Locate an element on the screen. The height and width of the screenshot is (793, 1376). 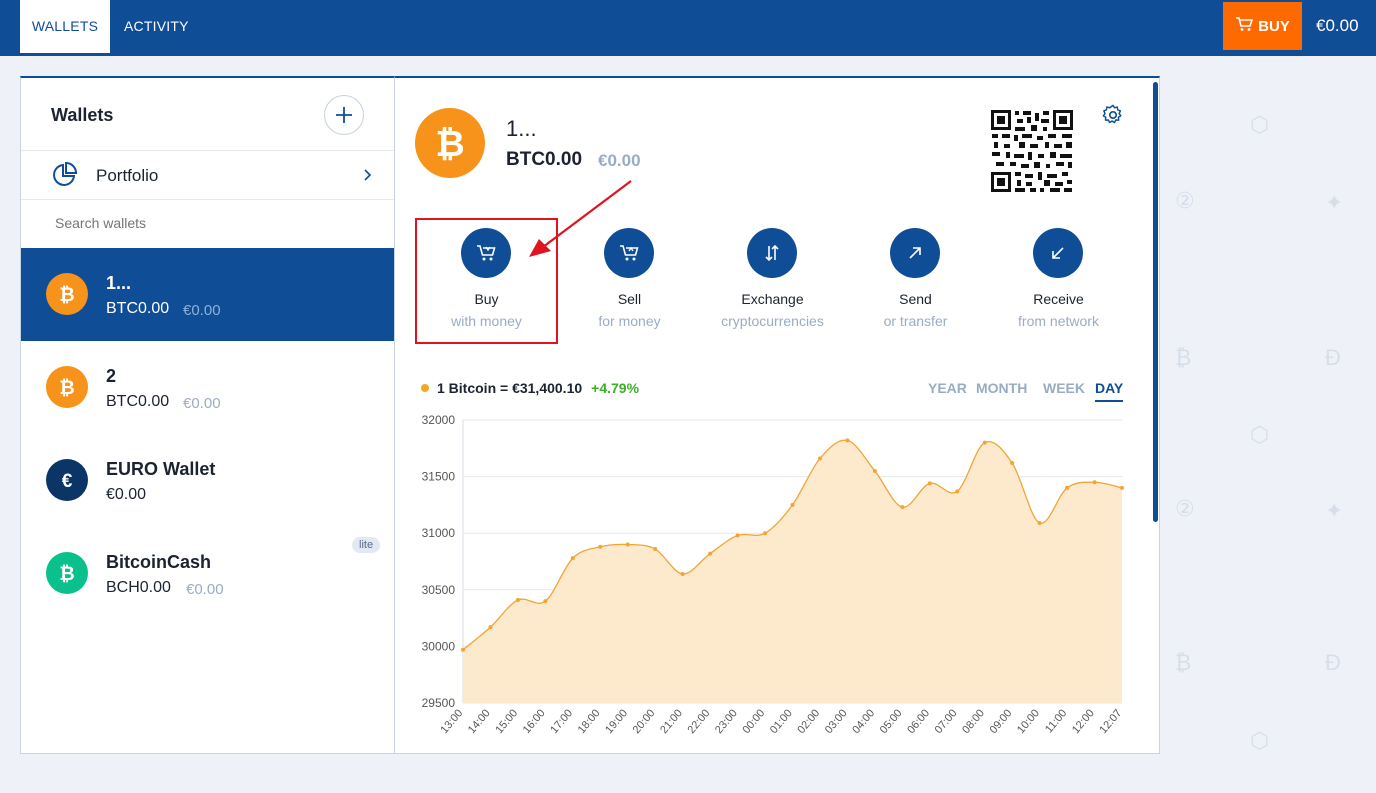
gear-icon is located at coordinates (1113, 115).